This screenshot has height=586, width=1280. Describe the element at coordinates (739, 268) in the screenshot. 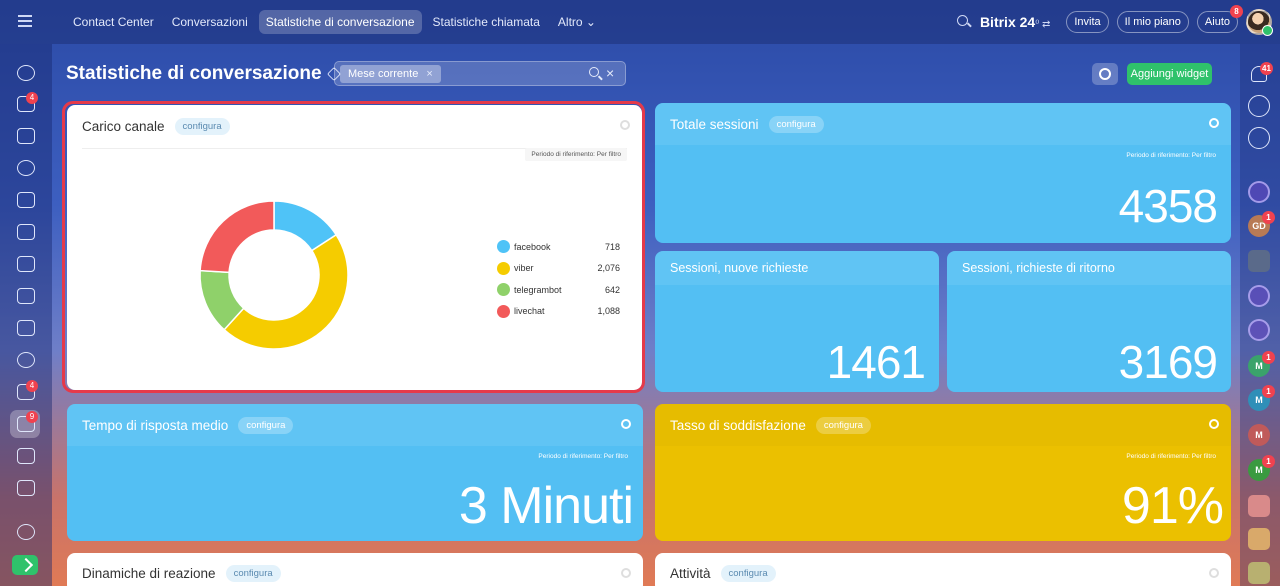

I see `widget-title: Sessioni, nuove richieste` at that location.